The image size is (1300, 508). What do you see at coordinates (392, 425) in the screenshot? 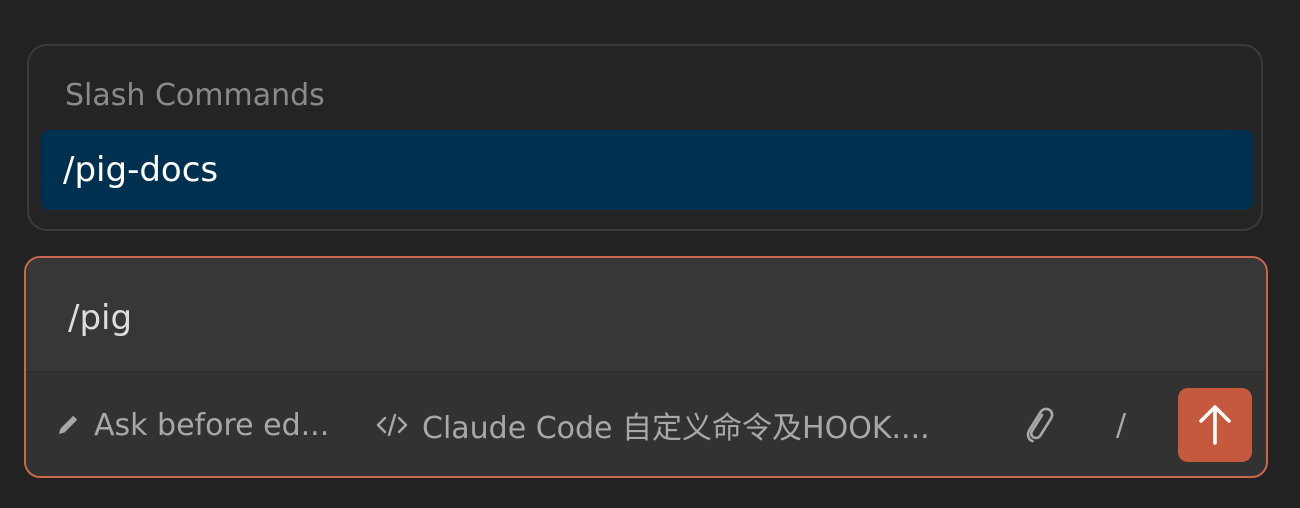
I see `code-icon` at bounding box center [392, 425].